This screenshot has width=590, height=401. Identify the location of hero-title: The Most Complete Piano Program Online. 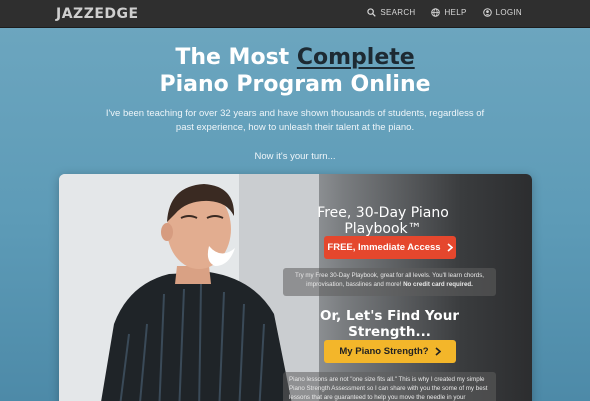
(295, 71).